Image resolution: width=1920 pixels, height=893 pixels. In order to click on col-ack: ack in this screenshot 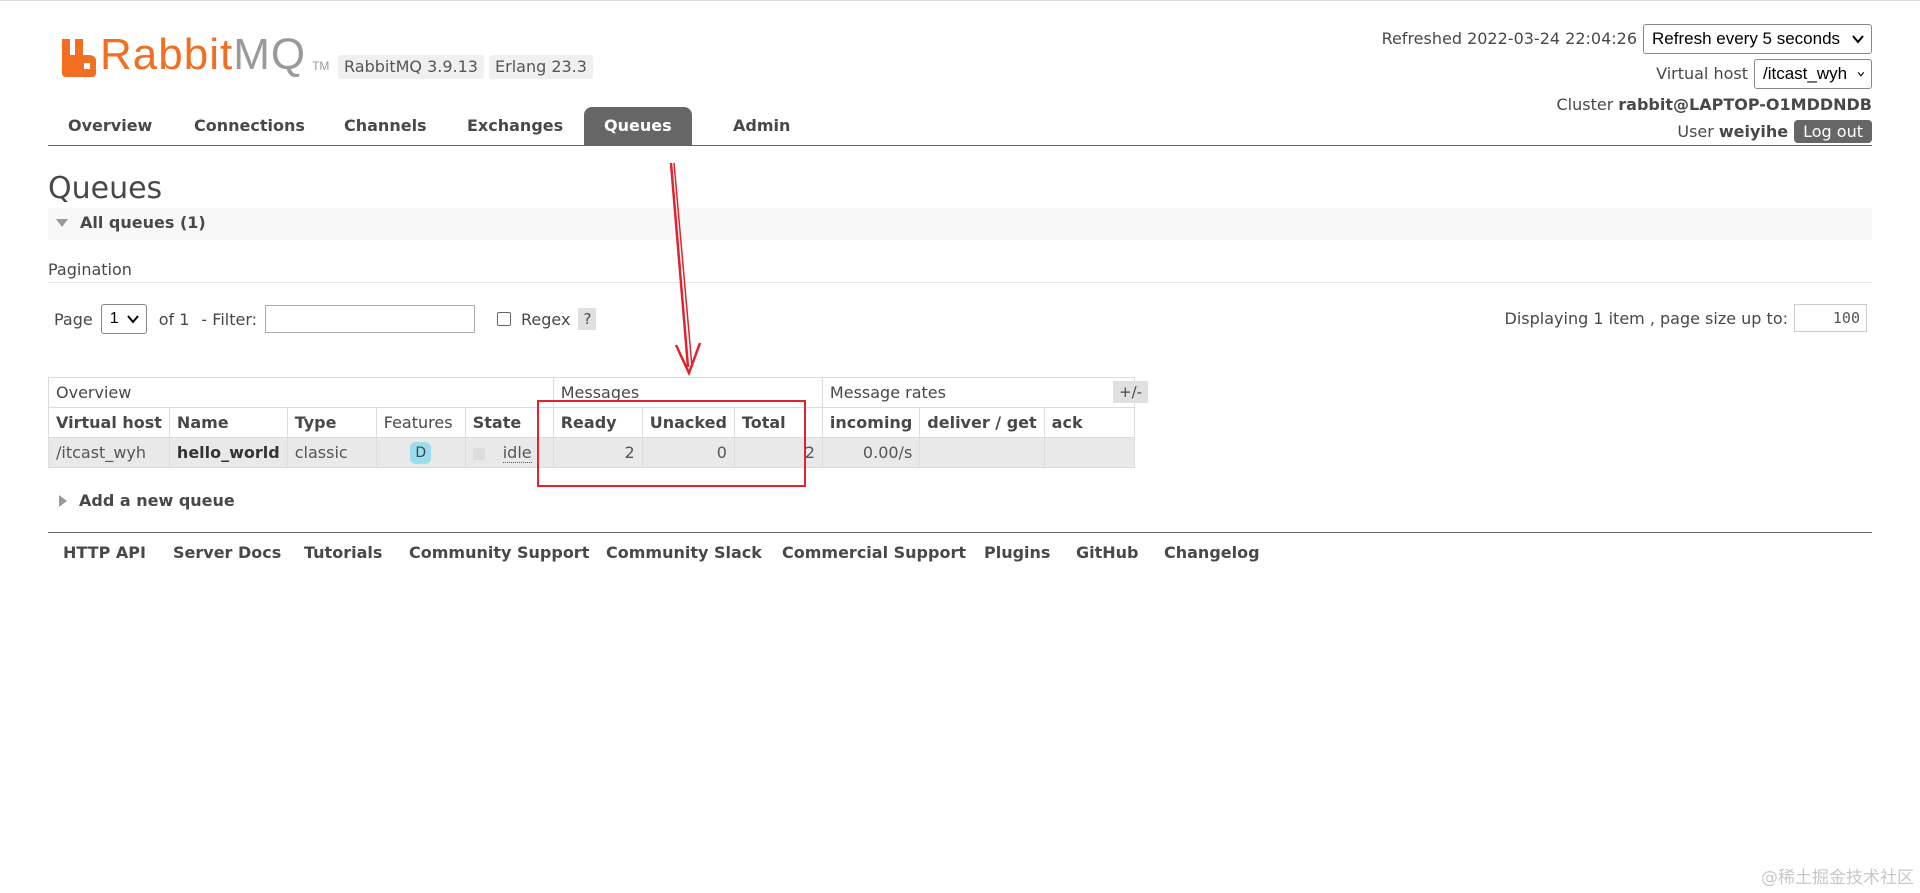, I will do `click(1089, 422)`.